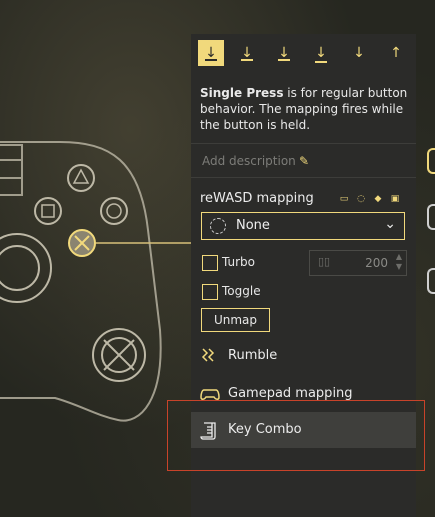  I want to click on spinner-arrows-icon: ▲ ▼, so click(399, 262).